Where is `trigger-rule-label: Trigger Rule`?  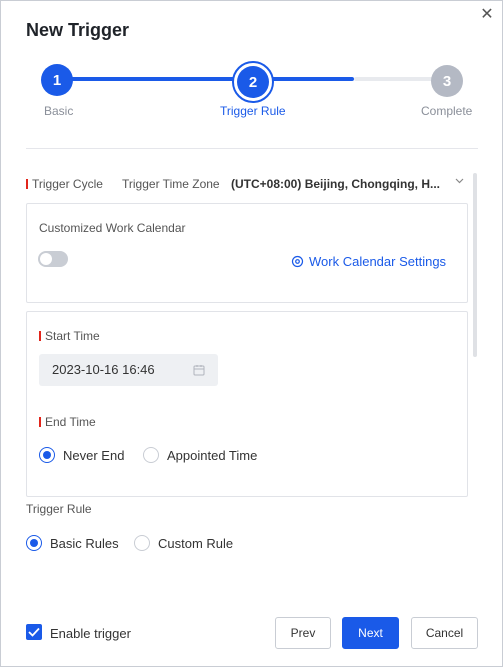
trigger-rule-label: Trigger Rule is located at coordinates (59, 509).